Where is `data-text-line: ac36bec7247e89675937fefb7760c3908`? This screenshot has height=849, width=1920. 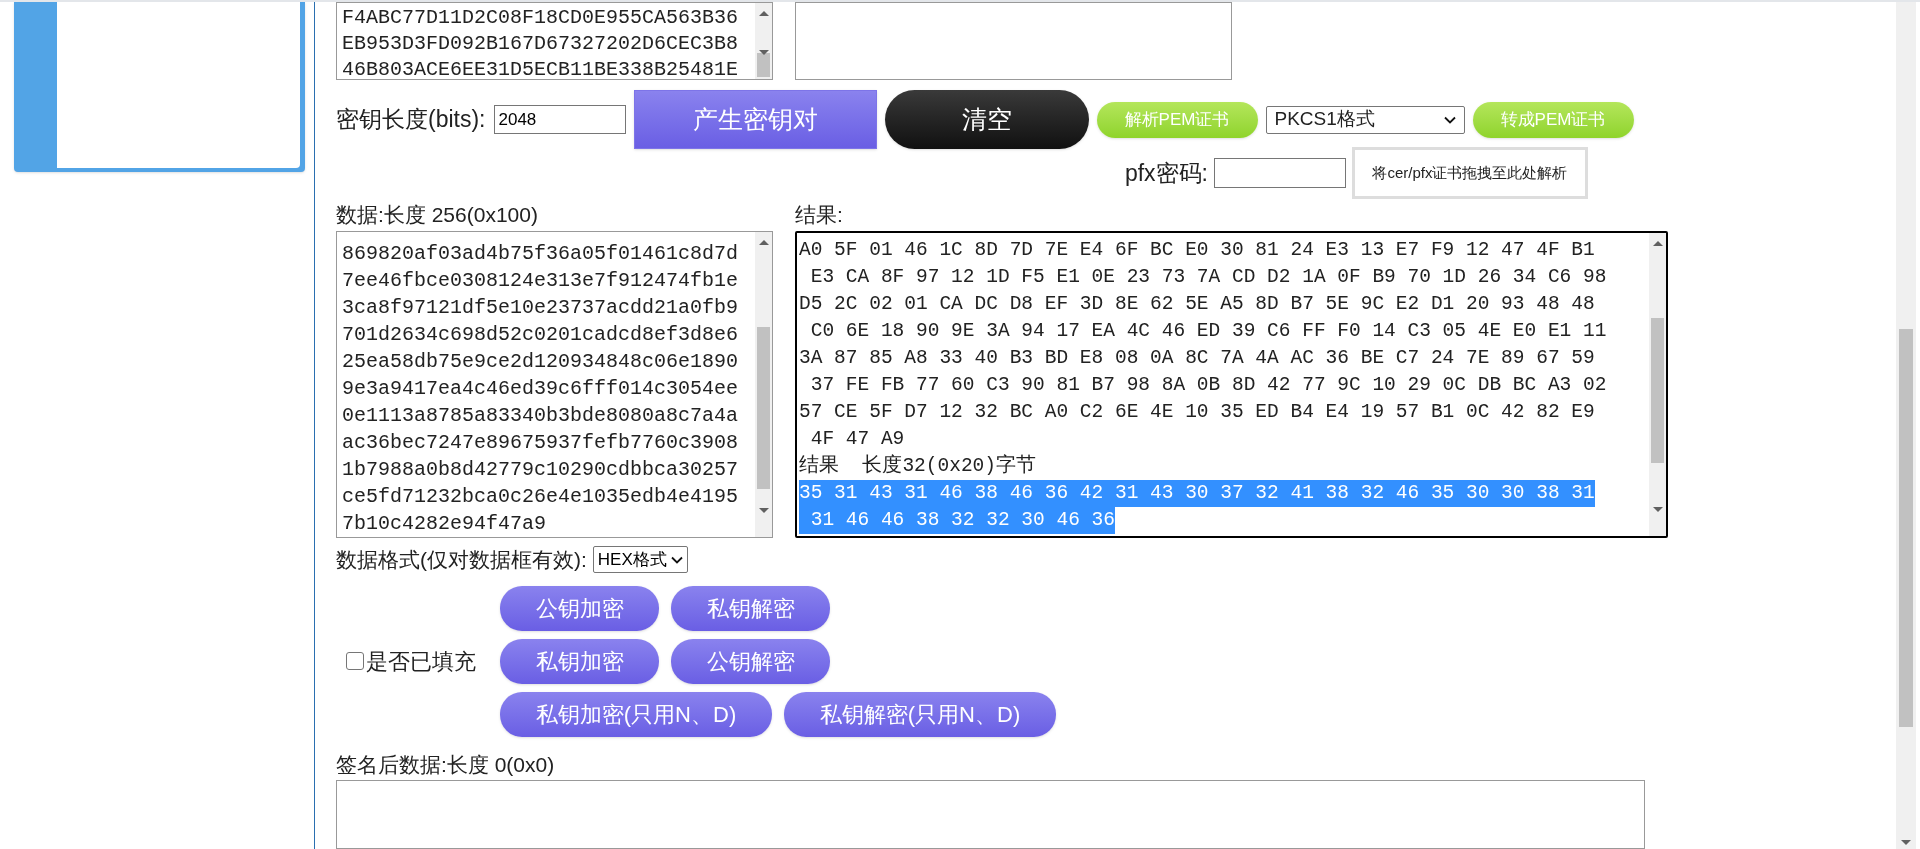 data-text-line: ac36bec7247e89675937fefb7760c3908 is located at coordinates (541, 443).